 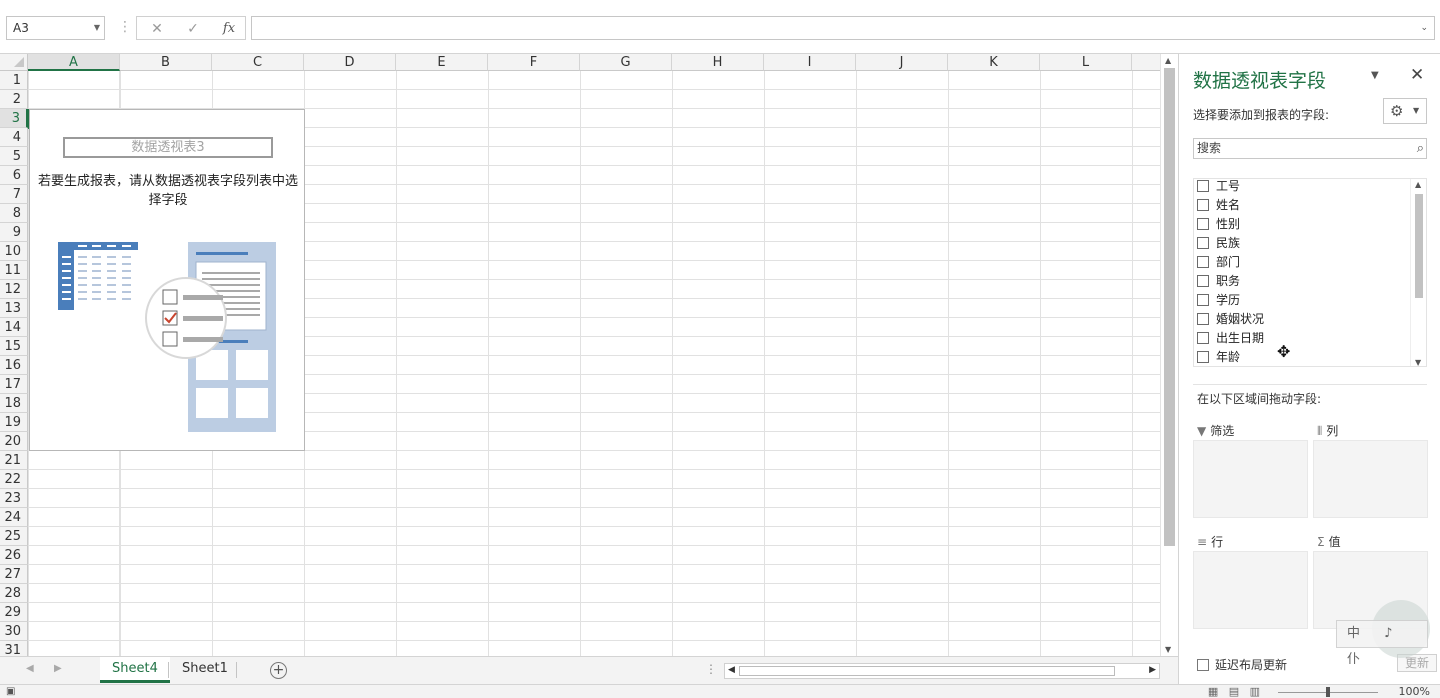 What do you see at coordinates (1250, 590) in the screenshot?
I see `rows-drop-zone` at bounding box center [1250, 590].